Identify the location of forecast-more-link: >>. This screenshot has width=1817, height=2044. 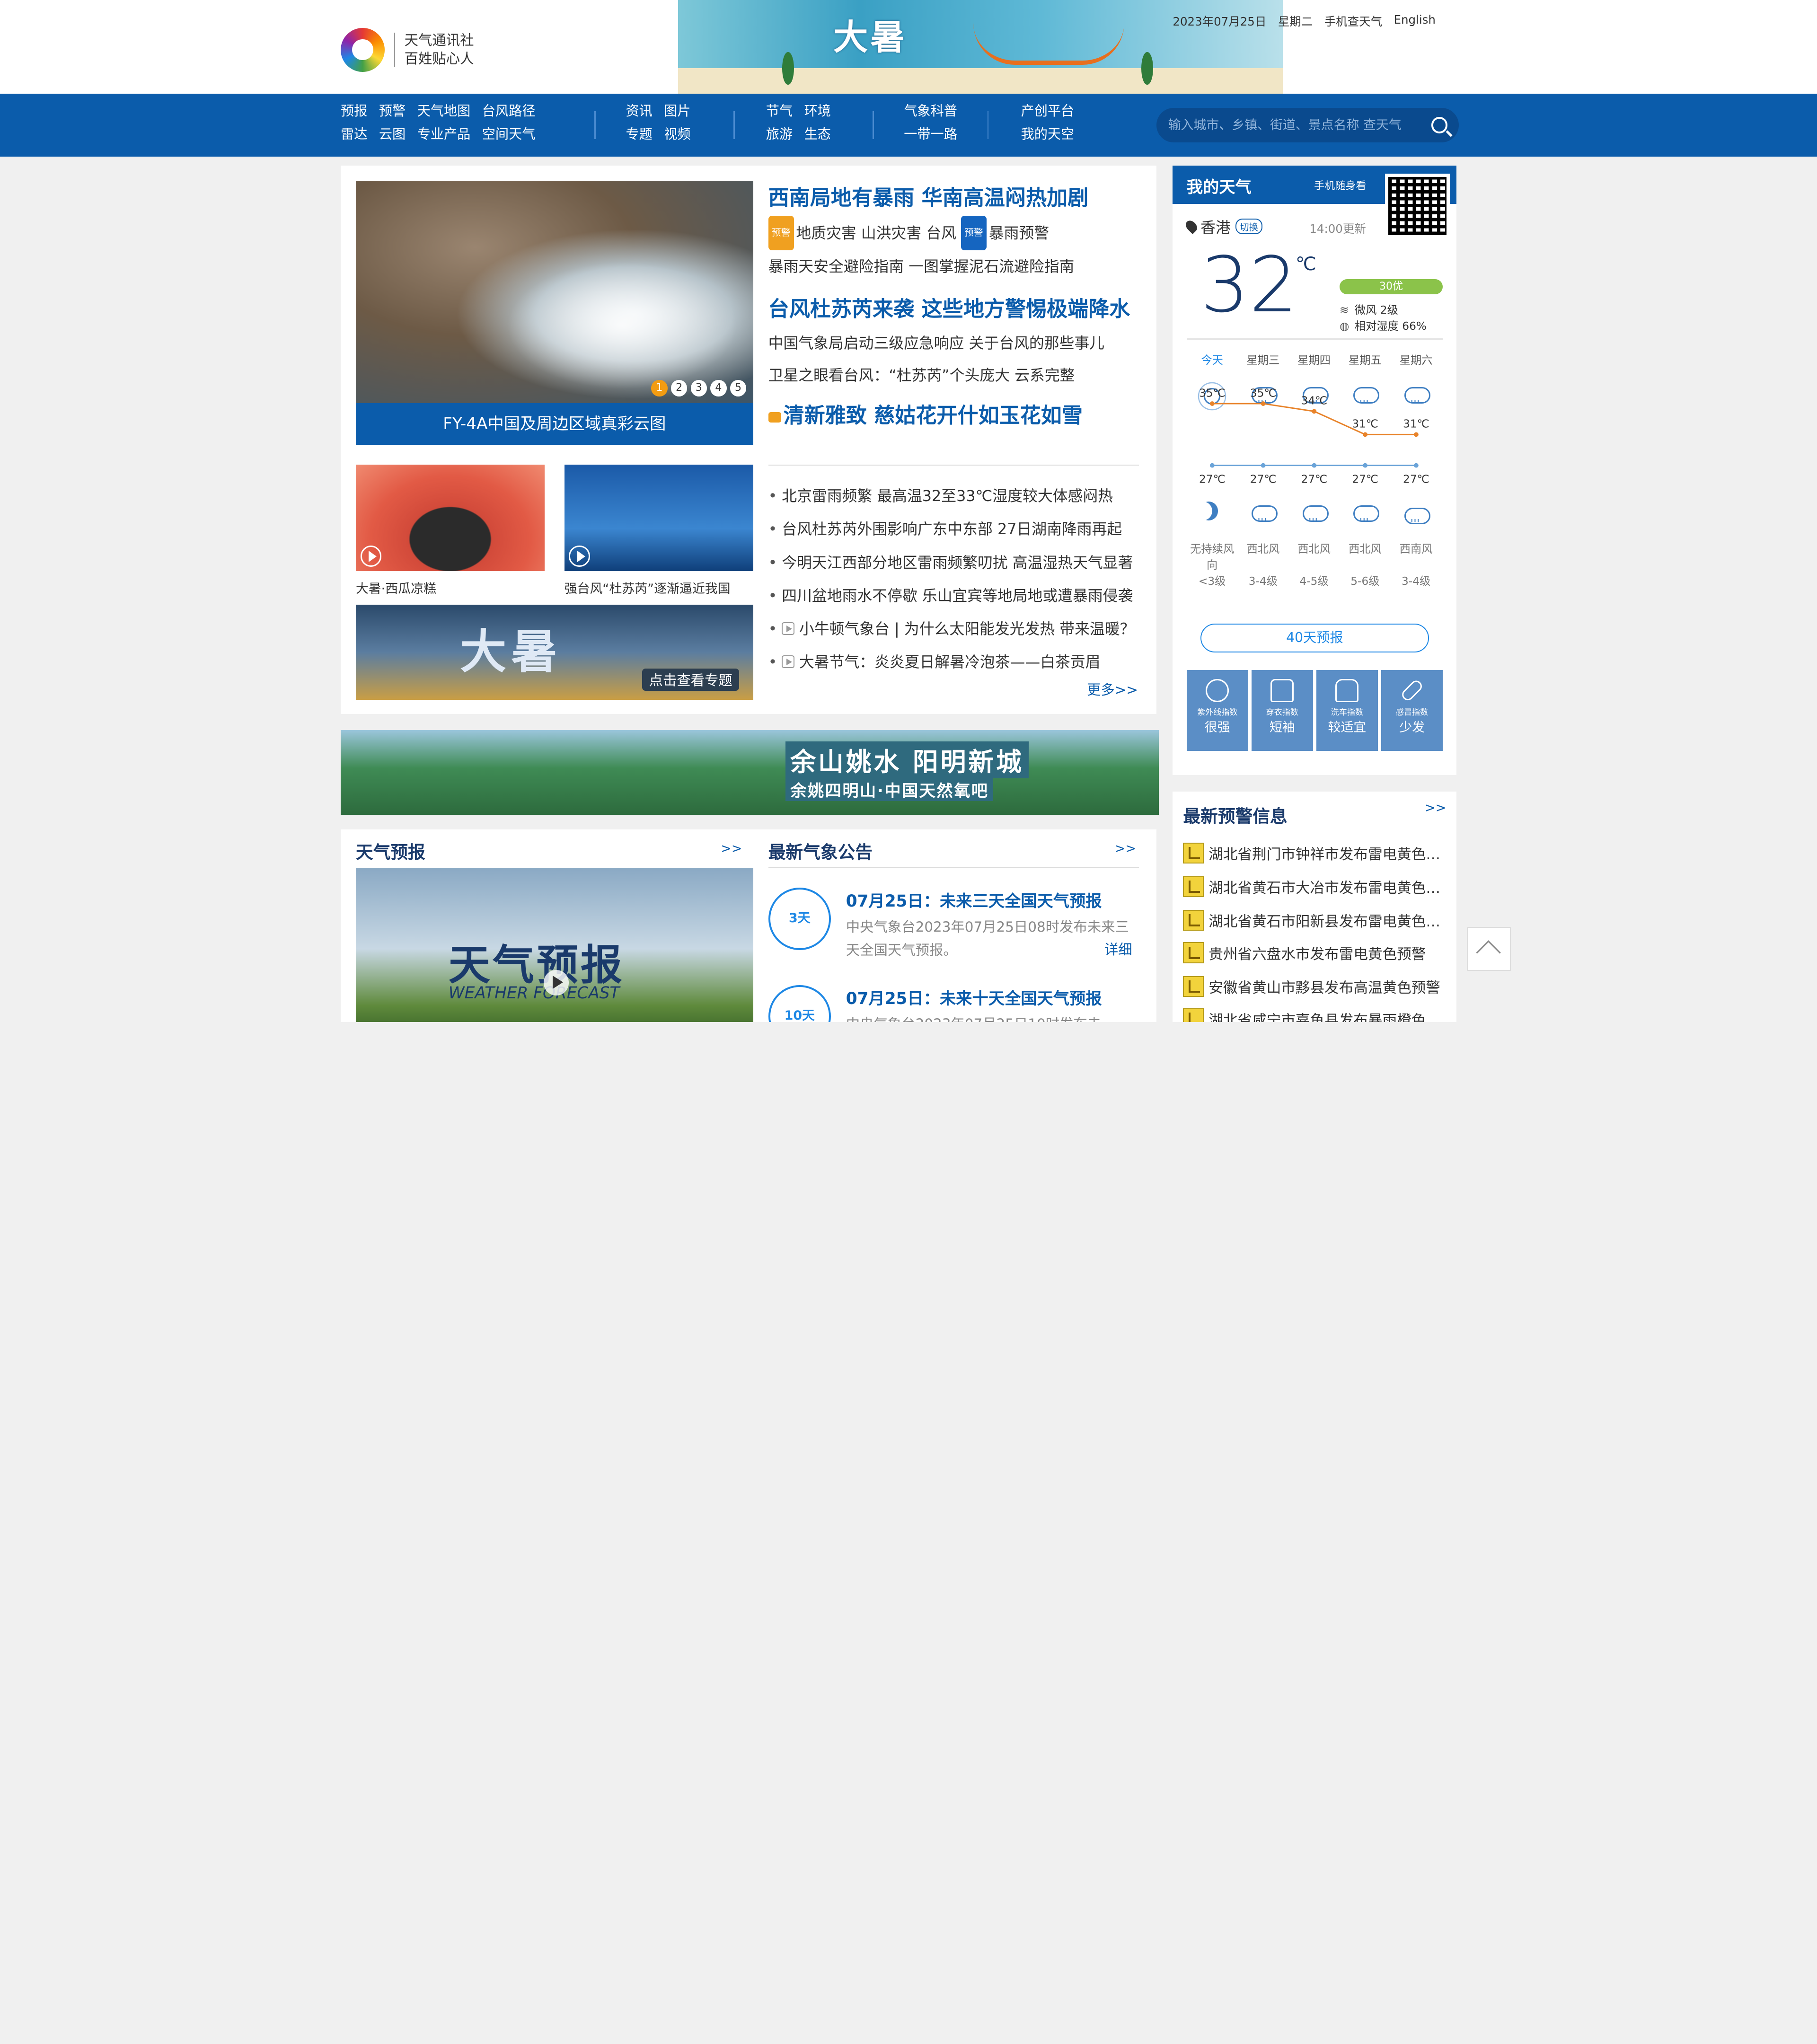
(732, 848).